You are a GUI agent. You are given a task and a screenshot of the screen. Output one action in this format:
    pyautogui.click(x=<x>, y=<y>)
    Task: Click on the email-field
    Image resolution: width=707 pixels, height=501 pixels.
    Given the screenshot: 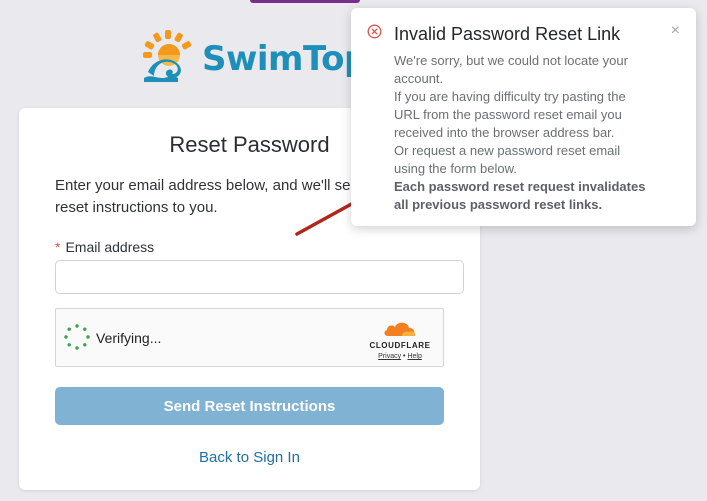 What is the action you would take?
    pyautogui.click(x=259, y=277)
    